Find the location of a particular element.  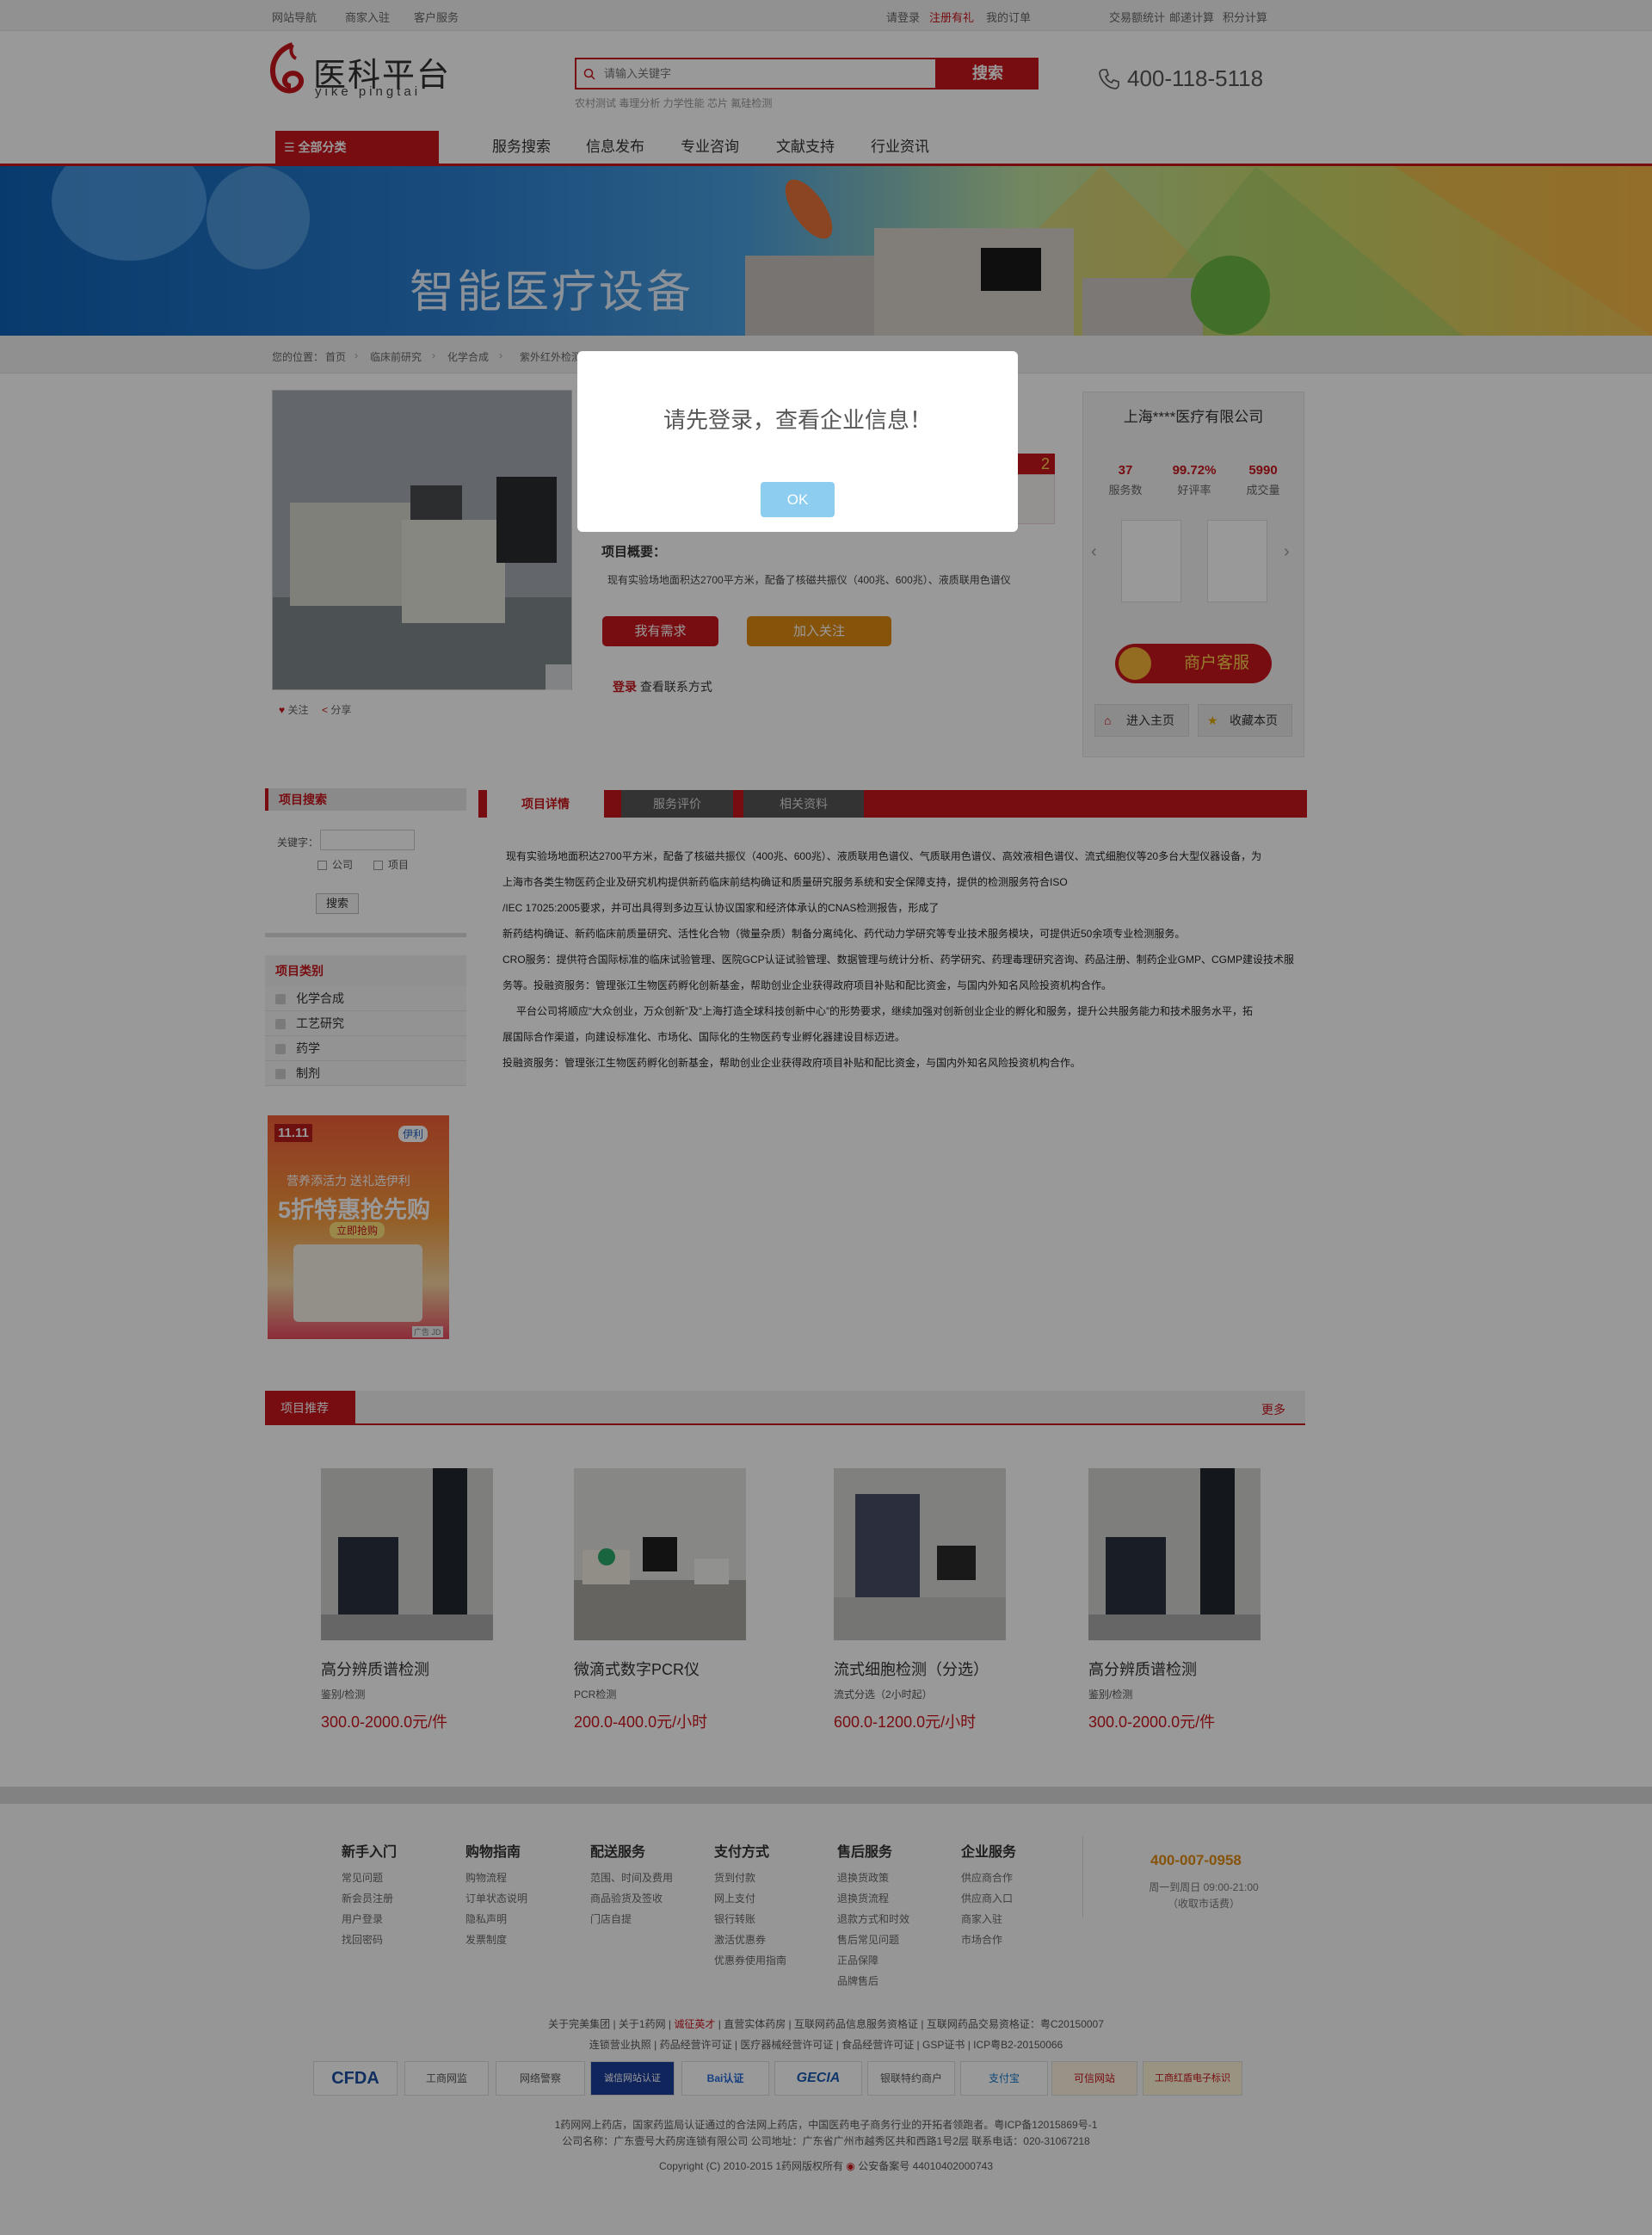

dialog-message: 请先登录，查看企业信息！ is located at coordinates (797, 420).